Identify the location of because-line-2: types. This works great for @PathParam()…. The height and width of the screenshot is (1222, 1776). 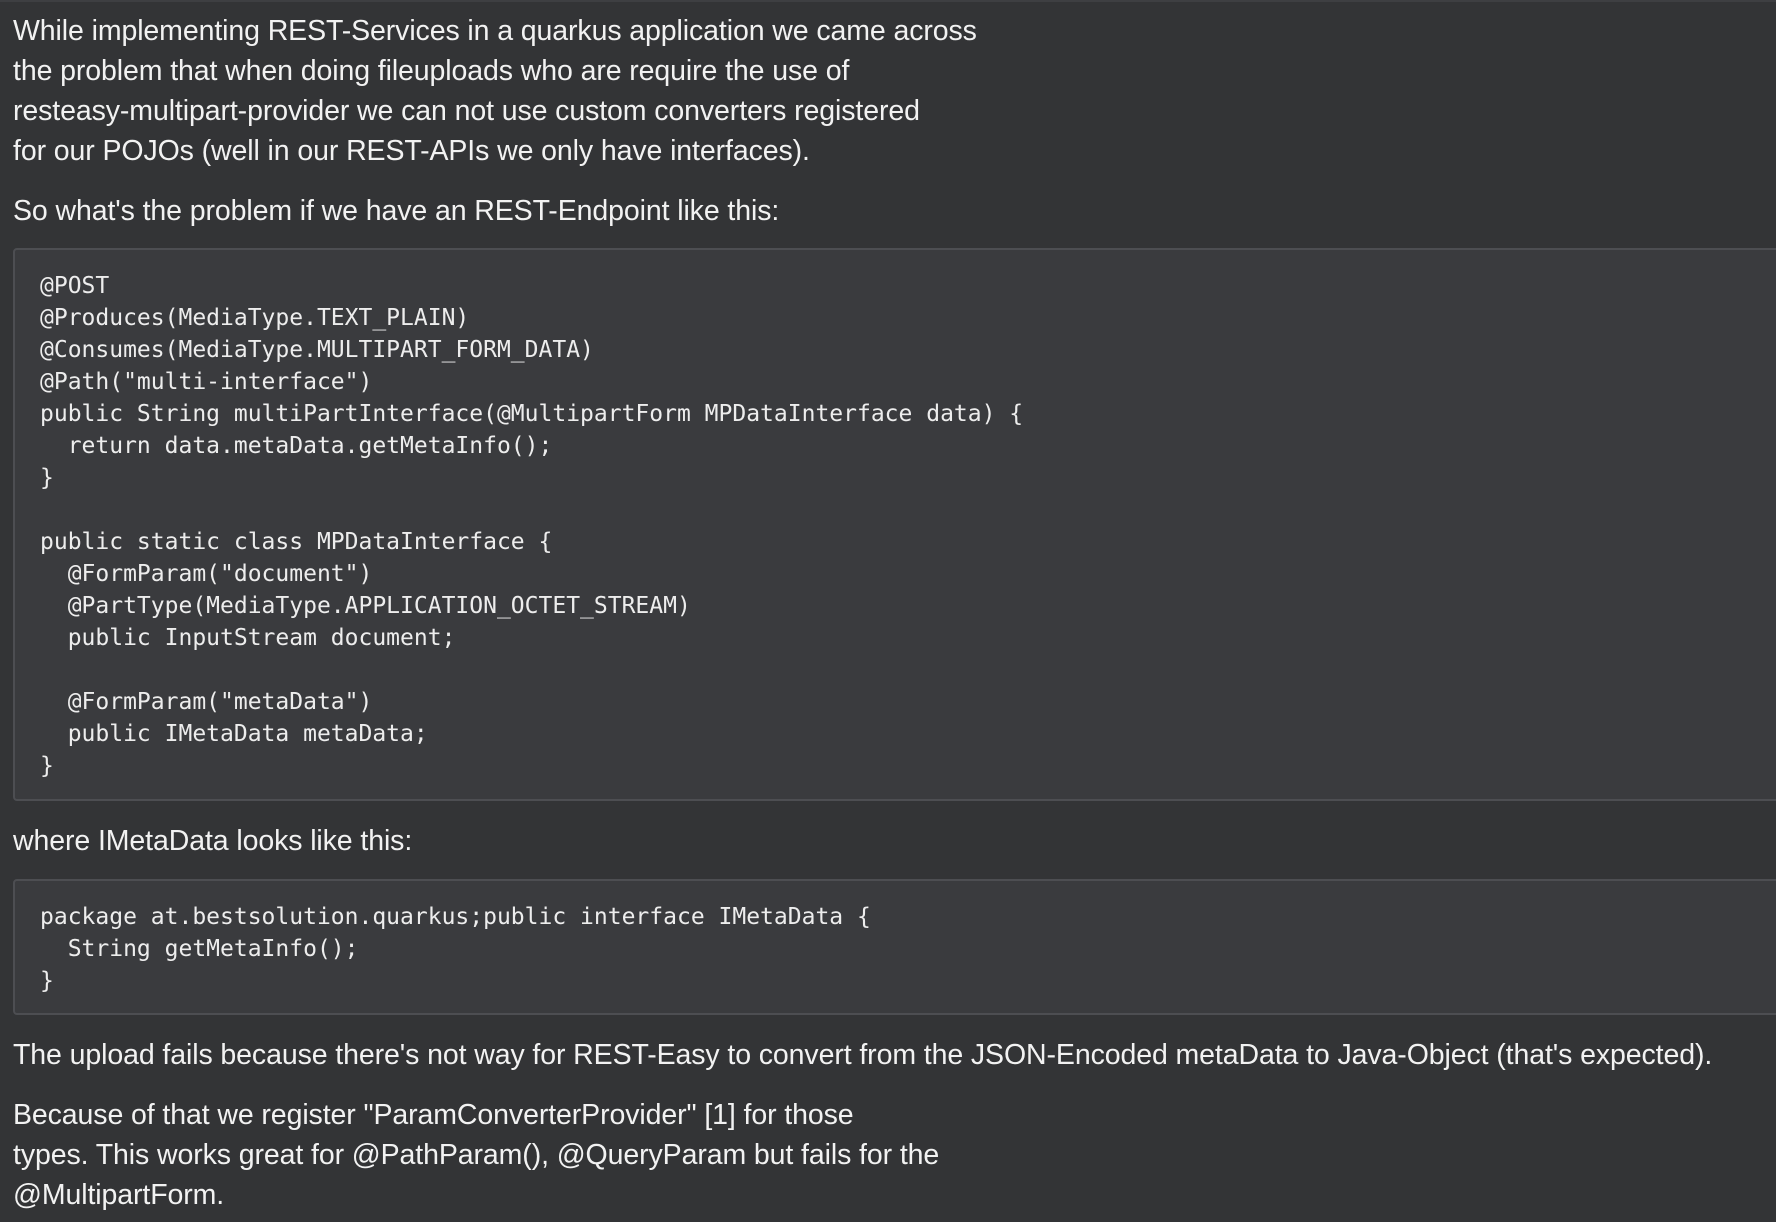
(476, 1155).